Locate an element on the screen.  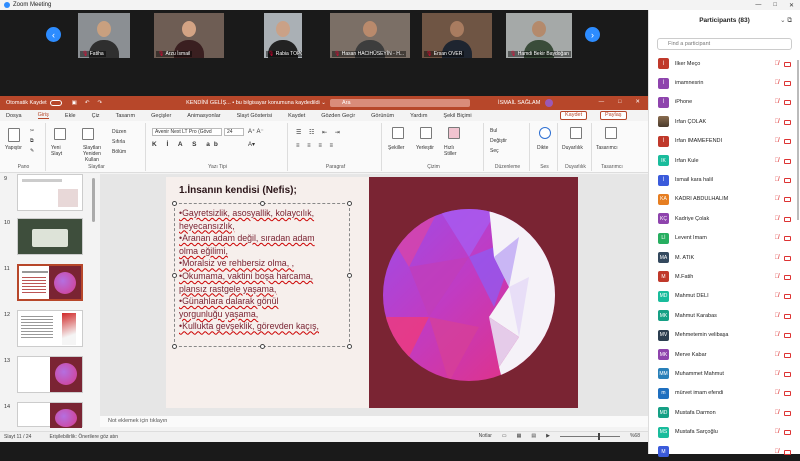
arrange-icon is located at coordinates (426, 133).